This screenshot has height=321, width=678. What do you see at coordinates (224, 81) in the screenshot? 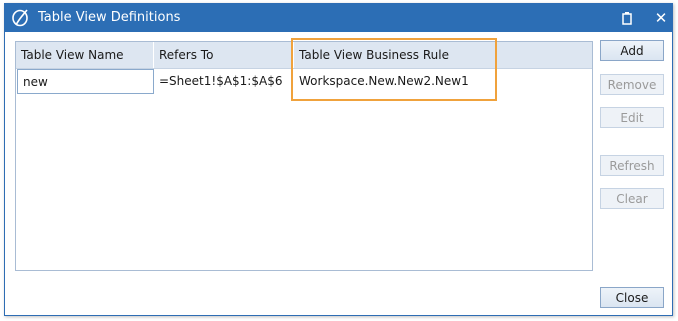
I see `cell-refers-to: =Sheet1!$A$1:$A$6` at bounding box center [224, 81].